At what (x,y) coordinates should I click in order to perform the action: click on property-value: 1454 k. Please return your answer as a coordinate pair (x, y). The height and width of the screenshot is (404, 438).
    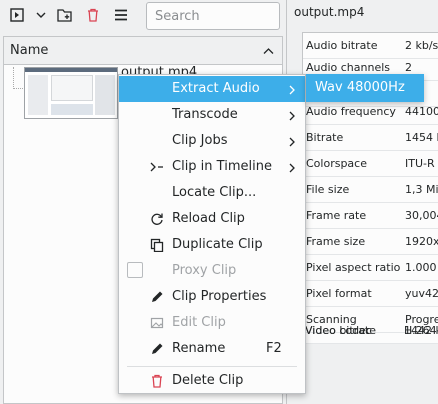
    Looking at the image, I should click on (421, 137).